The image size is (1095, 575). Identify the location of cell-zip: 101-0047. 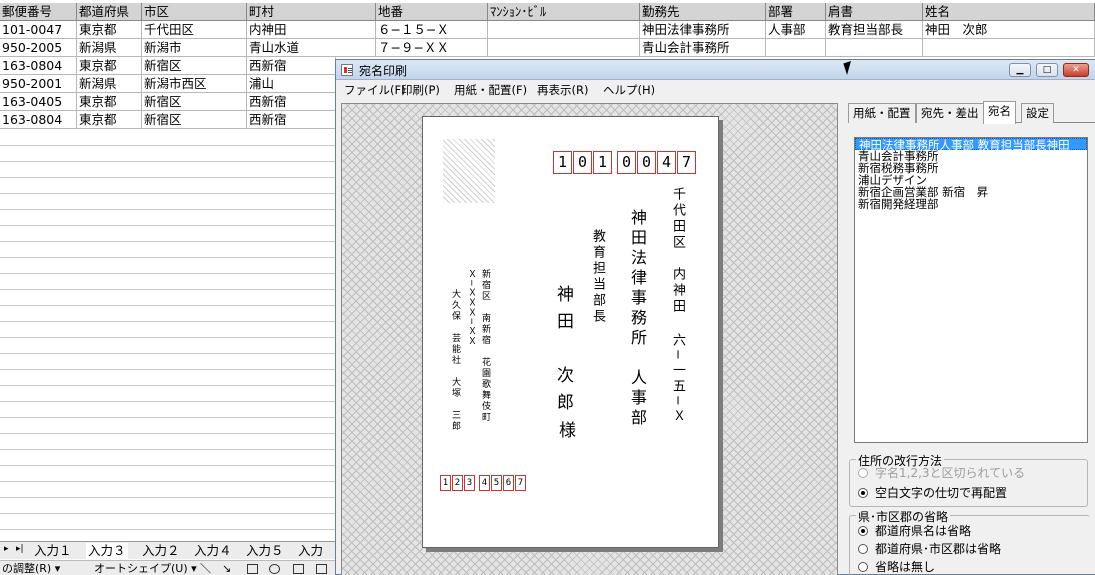
(38, 30).